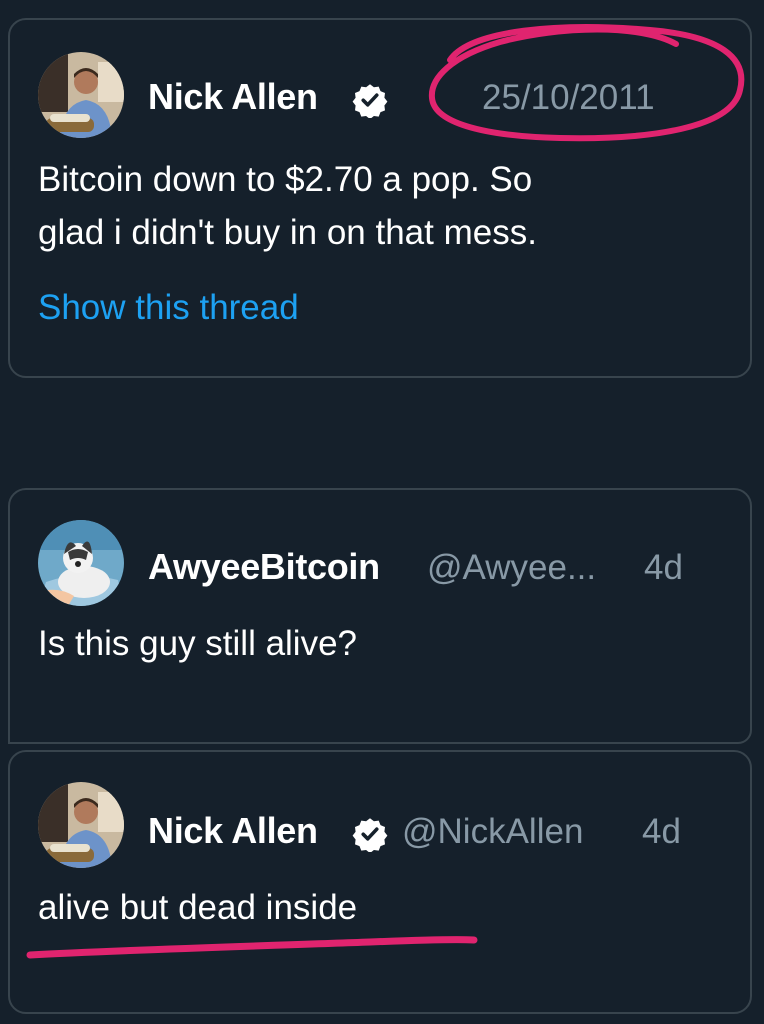 Image resolution: width=764 pixels, height=1024 pixels. What do you see at coordinates (568, 97) in the screenshot?
I see `quoted-tweet-date: 25/10/2011` at bounding box center [568, 97].